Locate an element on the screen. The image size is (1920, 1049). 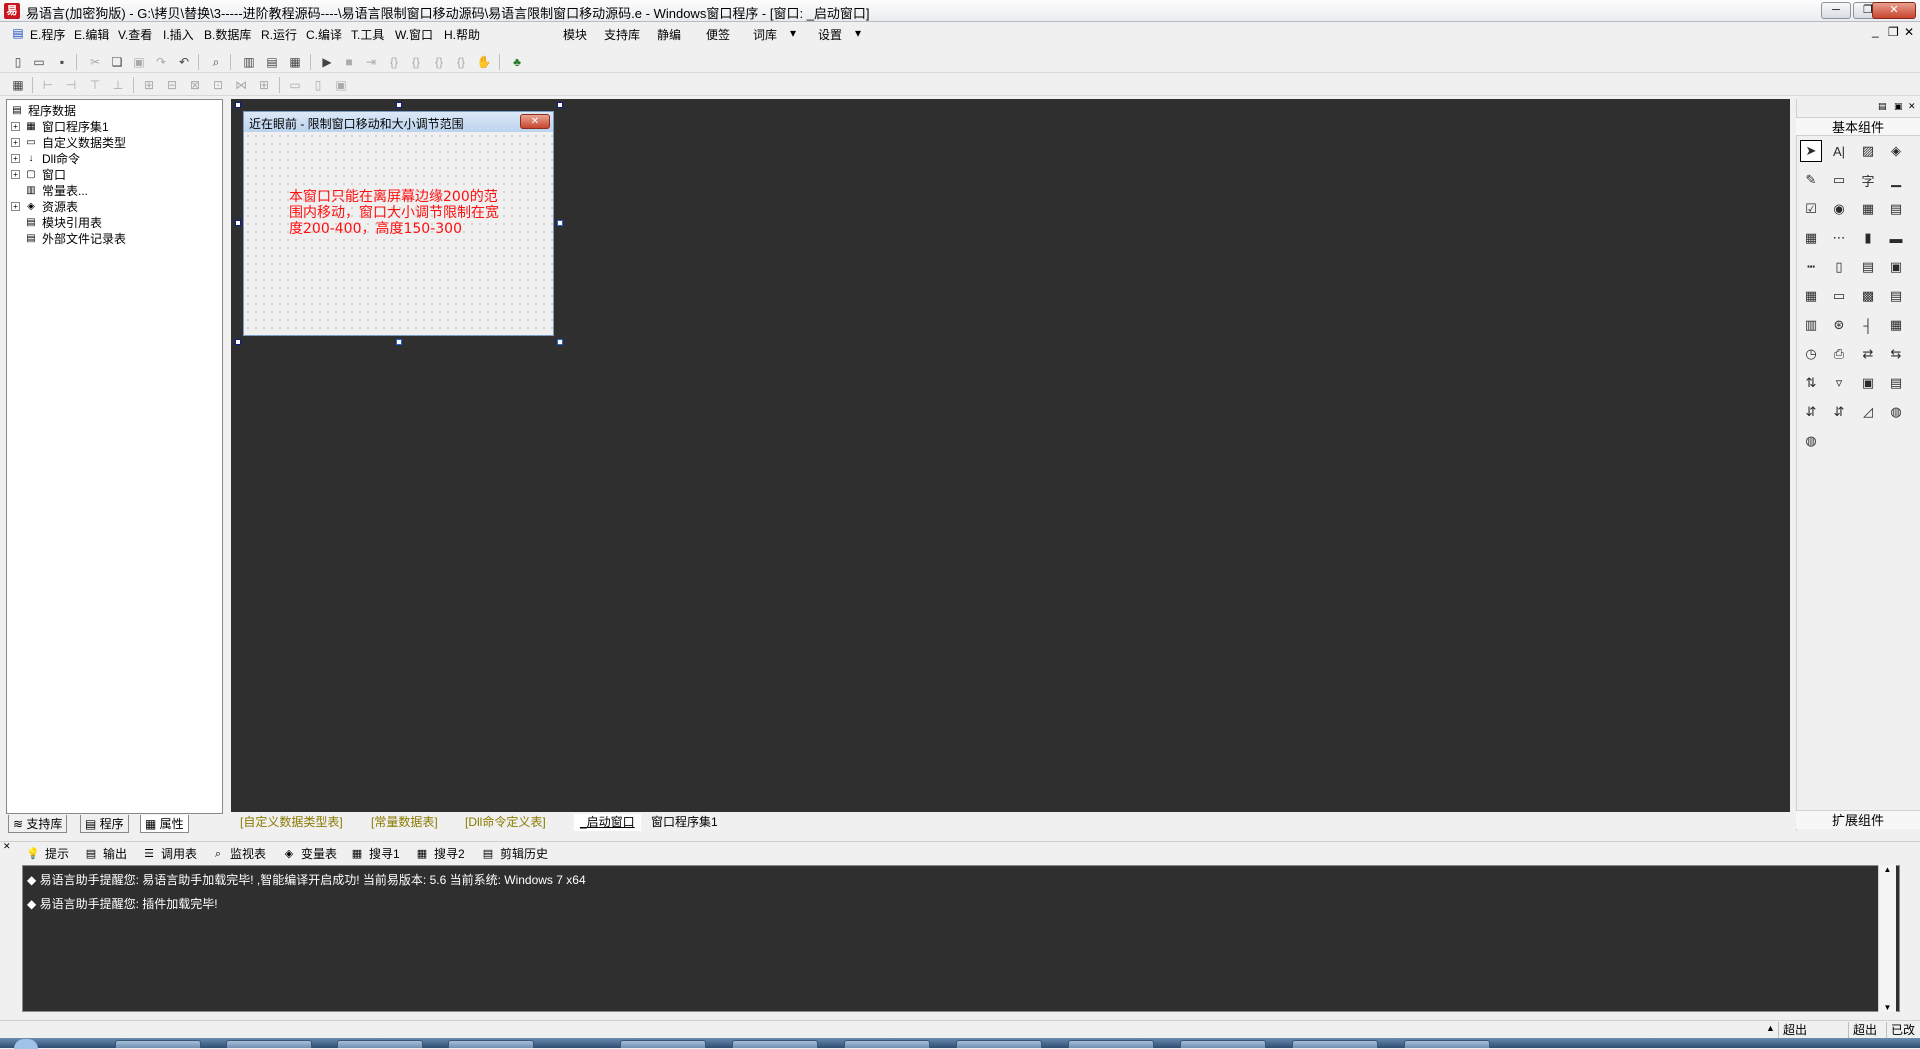
tree-item-external-files: ▤ 外部文件记录表 is located at coordinates (75, 238).